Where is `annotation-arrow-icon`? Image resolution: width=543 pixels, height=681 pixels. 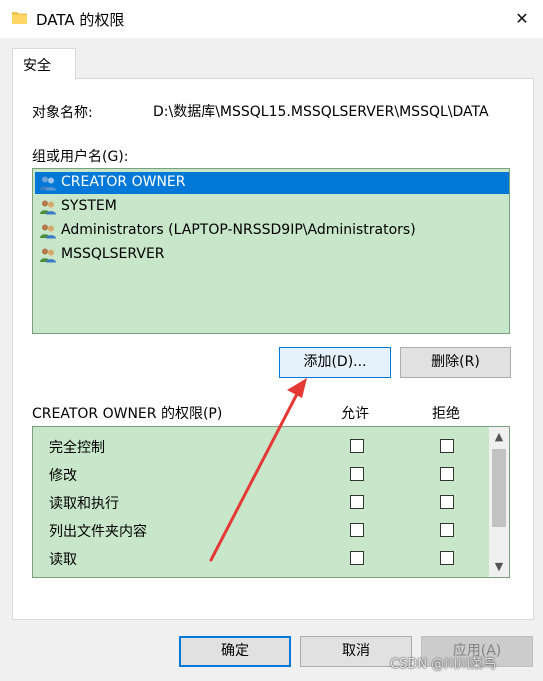
annotation-arrow-icon is located at coordinates (258, 470).